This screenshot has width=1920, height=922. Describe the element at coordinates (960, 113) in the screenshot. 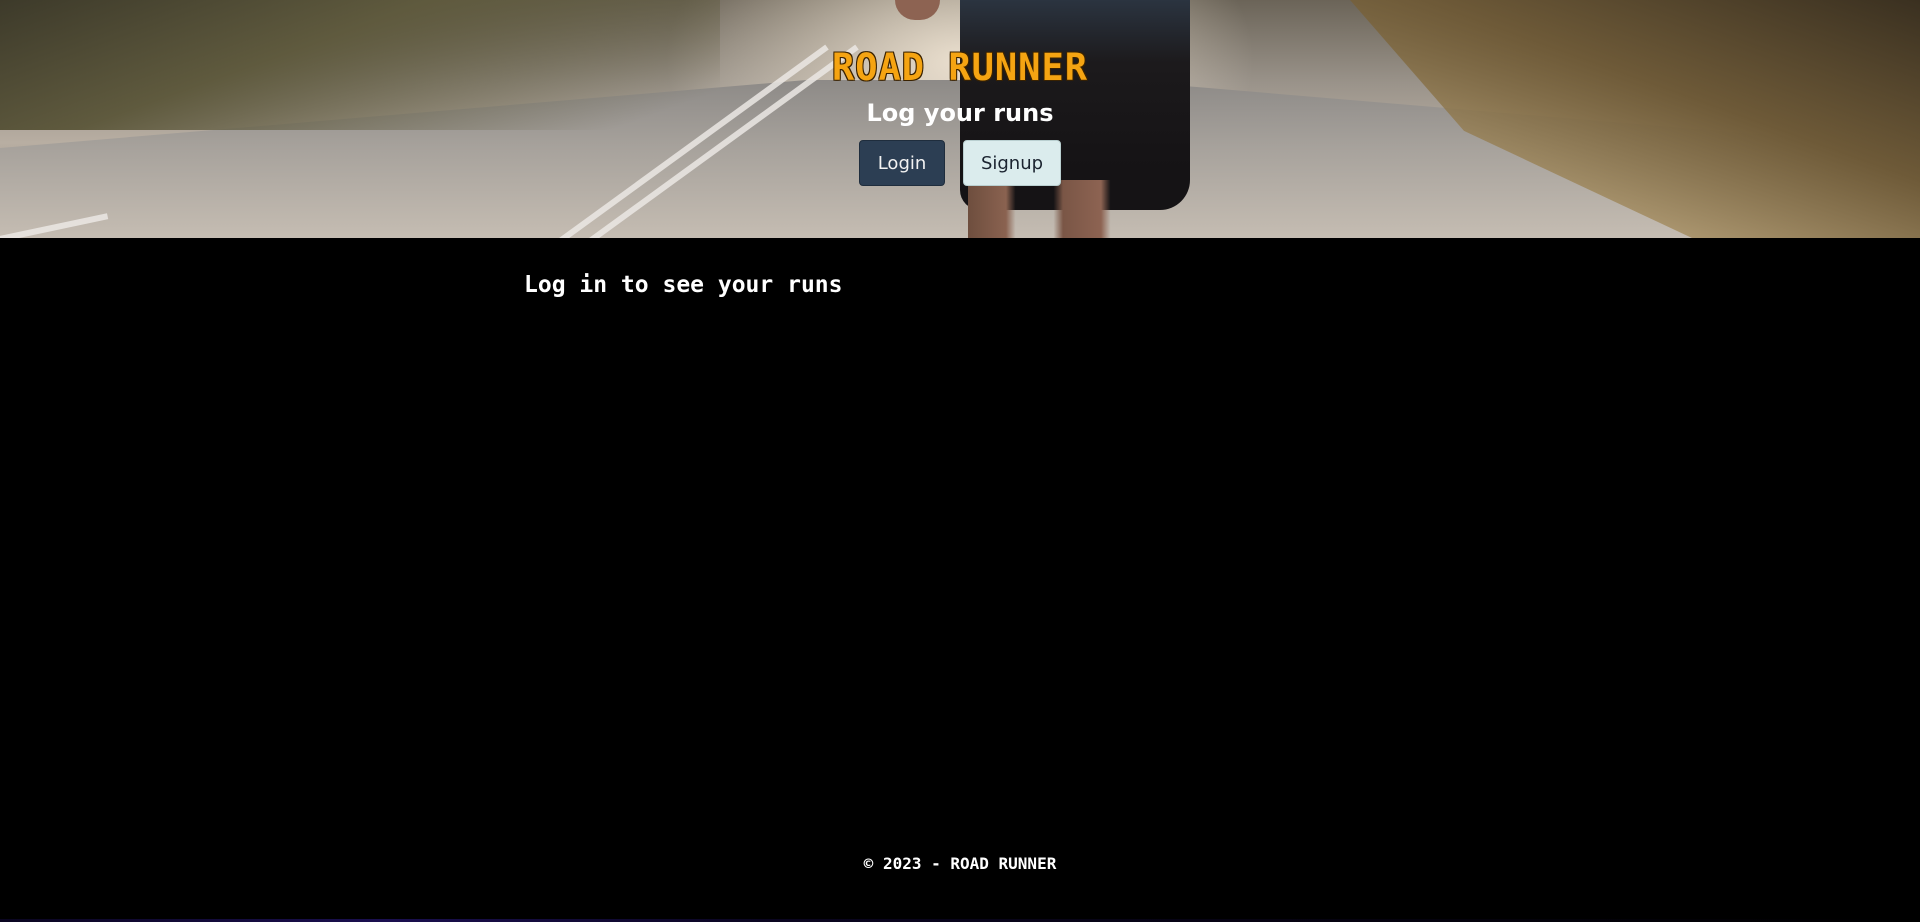

I see `site-tagline: Log your runs` at that location.